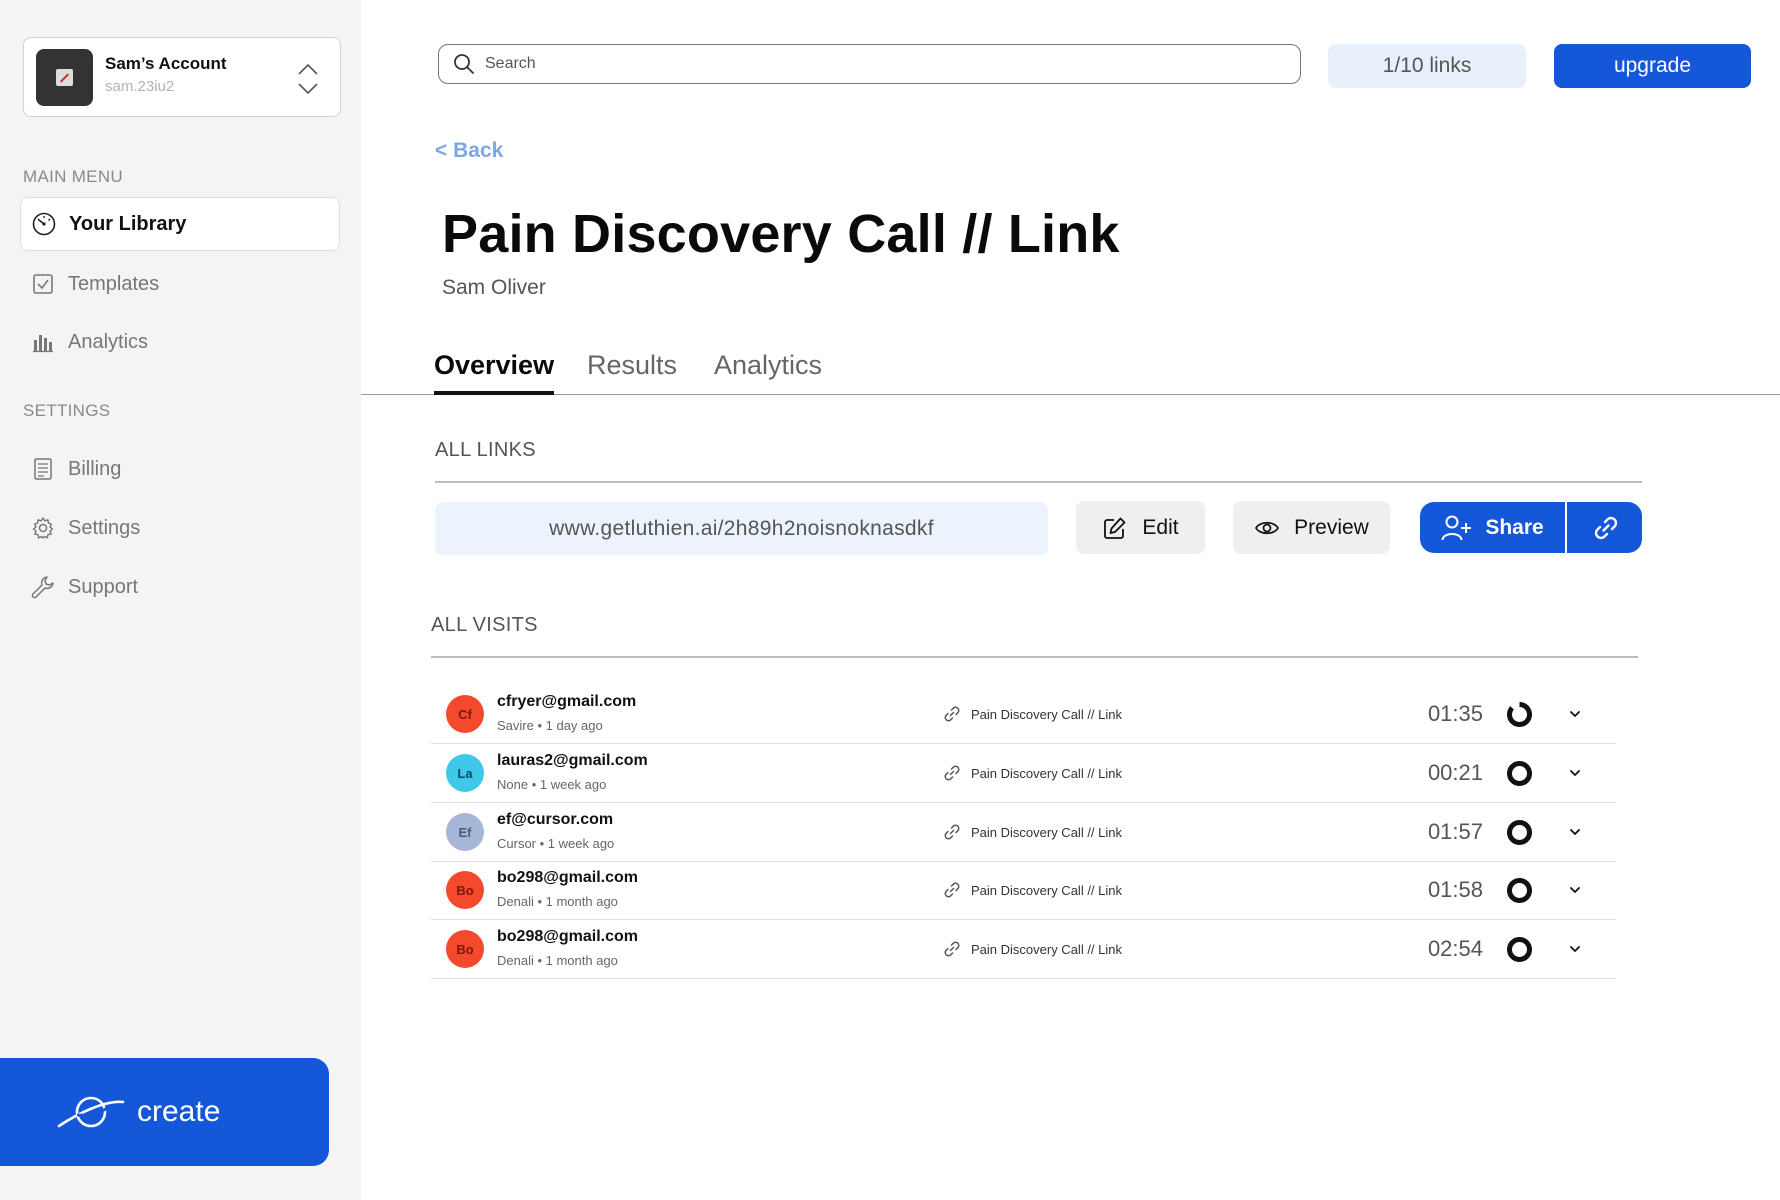 The height and width of the screenshot is (1200, 1780). I want to click on eye-icon, so click(1267, 528).